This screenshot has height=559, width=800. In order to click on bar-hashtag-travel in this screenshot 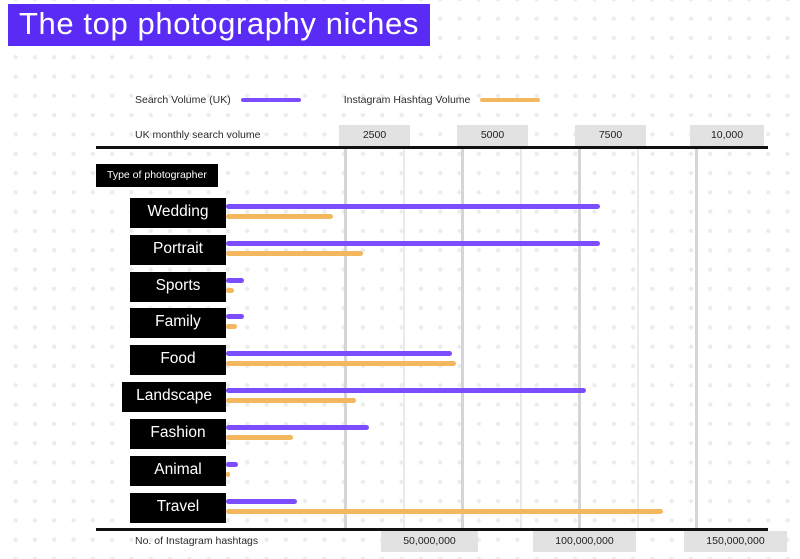, I will do `click(444, 511)`.